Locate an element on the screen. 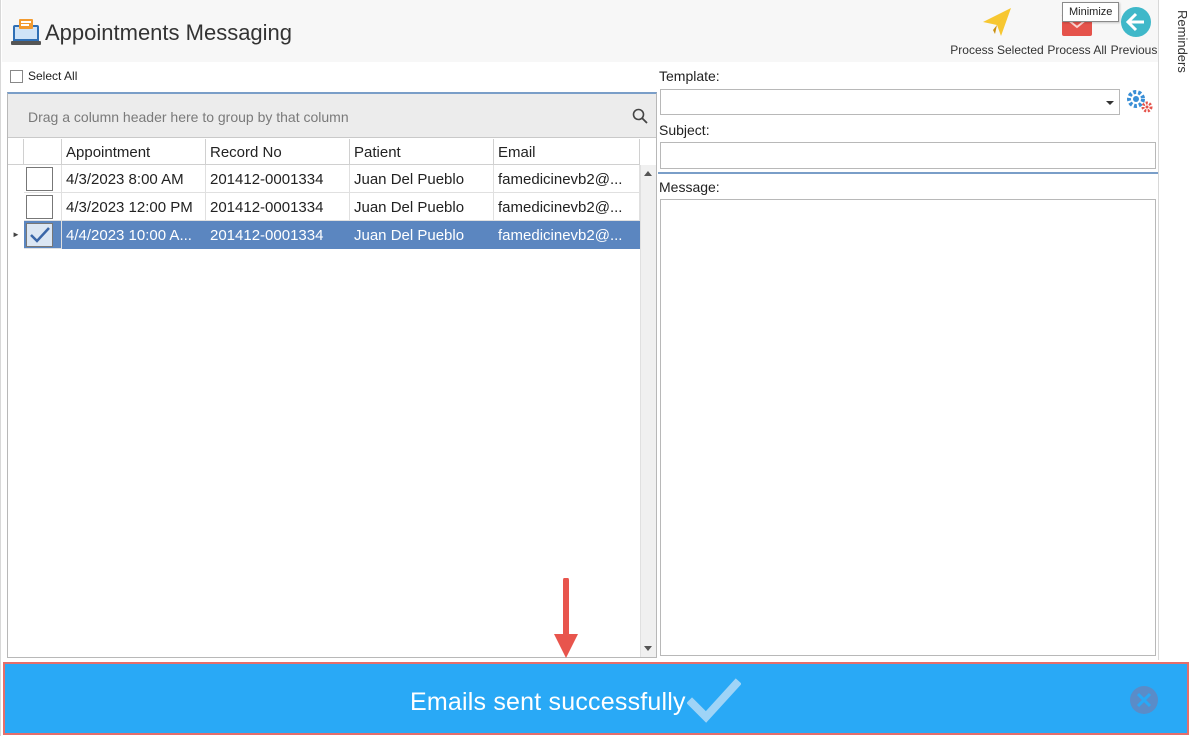  column-header-email: Email is located at coordinates (567, 152).